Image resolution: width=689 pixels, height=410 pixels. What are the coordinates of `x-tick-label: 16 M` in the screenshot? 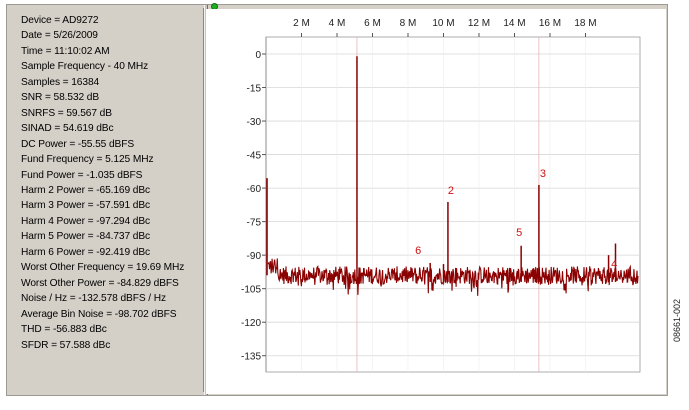 It's located at (550, 23).